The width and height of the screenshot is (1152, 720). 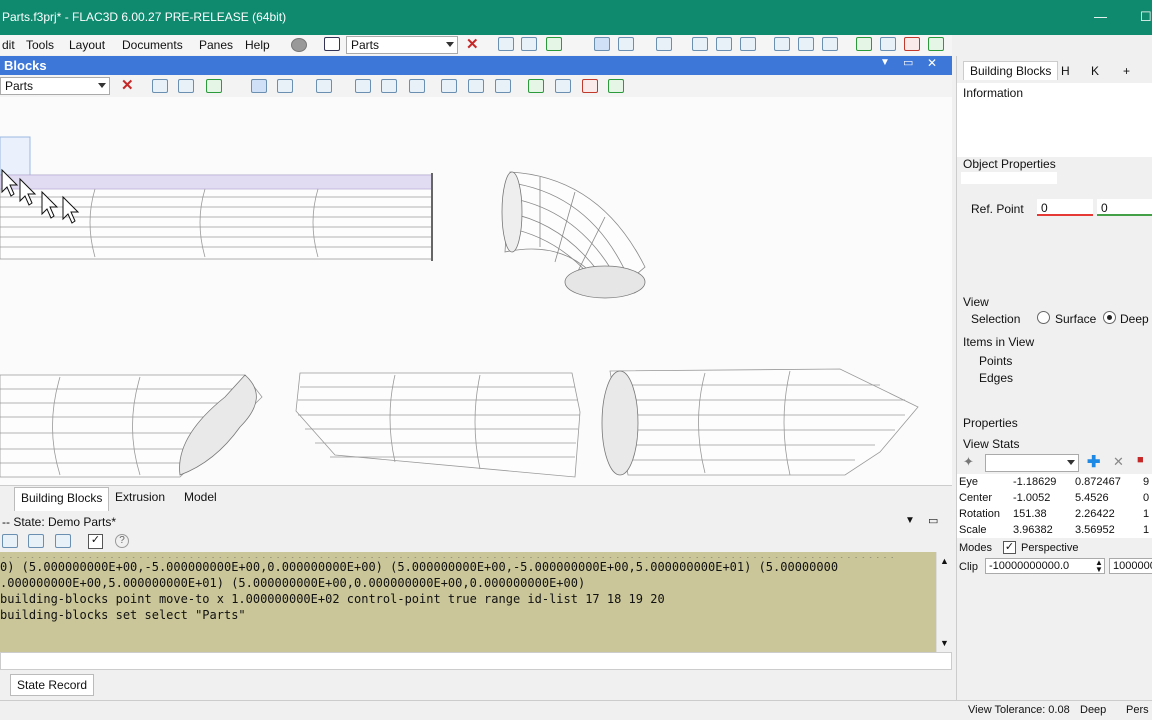 What do you see at coordinates (1095, 71) in the screenshot?
I see `tab-k: K` at bounding box center [1095, 71].